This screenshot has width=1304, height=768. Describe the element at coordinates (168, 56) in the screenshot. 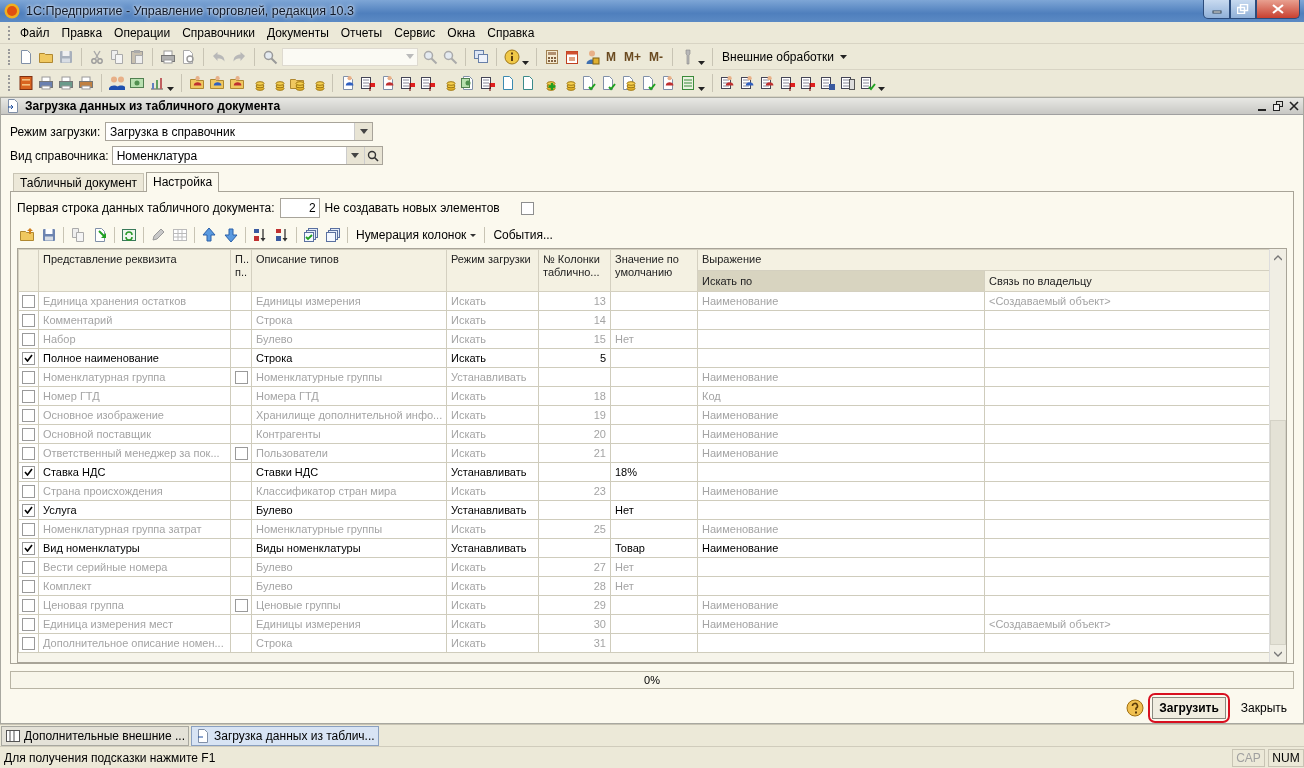

I see `print-icon` at that location.